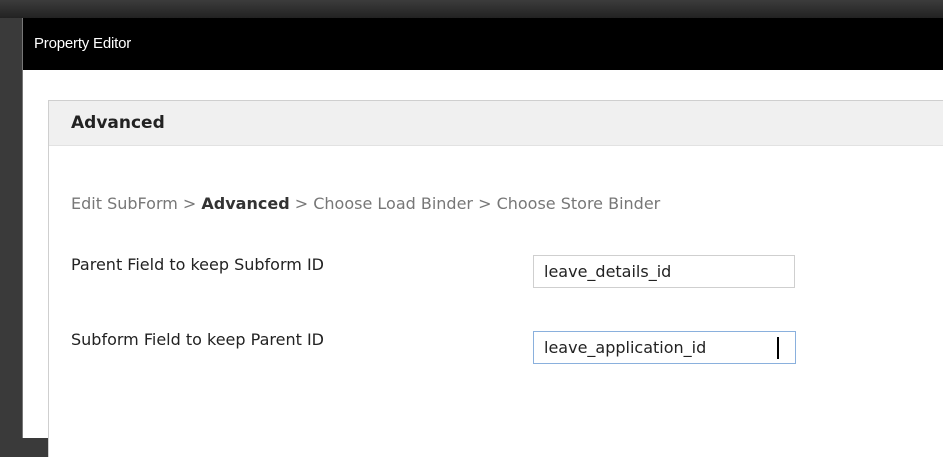  I want to click on breadcrumb-step-edit-subform: Edit SubForm, so click(124, 203).